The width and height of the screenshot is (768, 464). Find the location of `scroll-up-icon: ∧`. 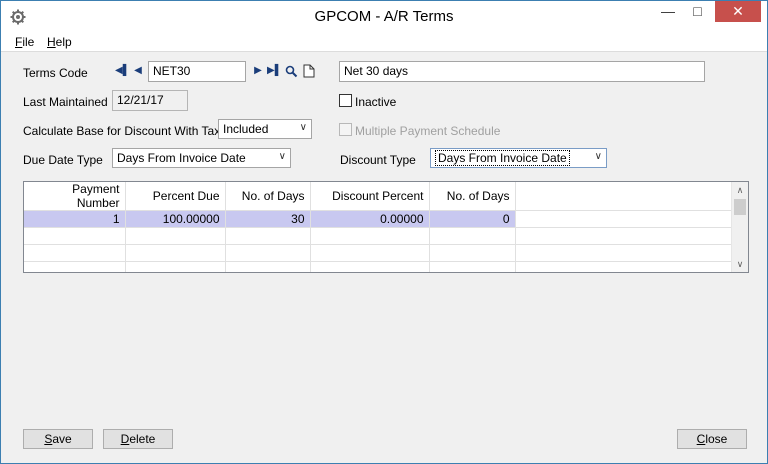

scroll-up-icon: ∧ is located at coordinates (740, 190).